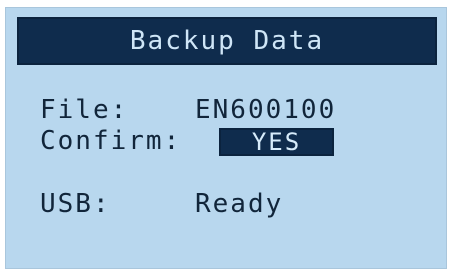  I want to click on screen-title: Backup Data, so click(227, 41).